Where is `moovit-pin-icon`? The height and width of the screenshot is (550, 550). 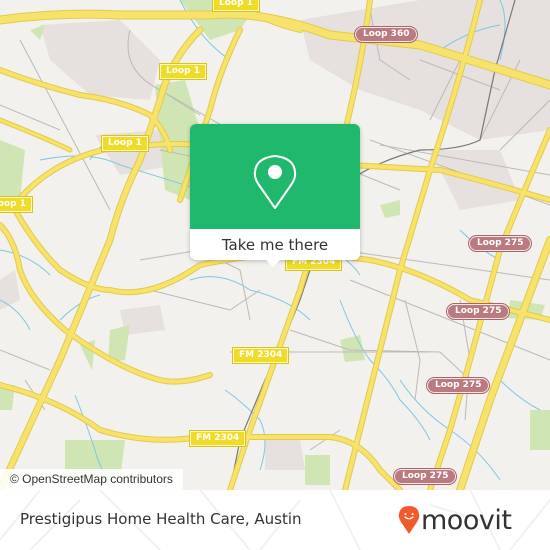
moovit-pin-icon is located at coordinates (409, 520).